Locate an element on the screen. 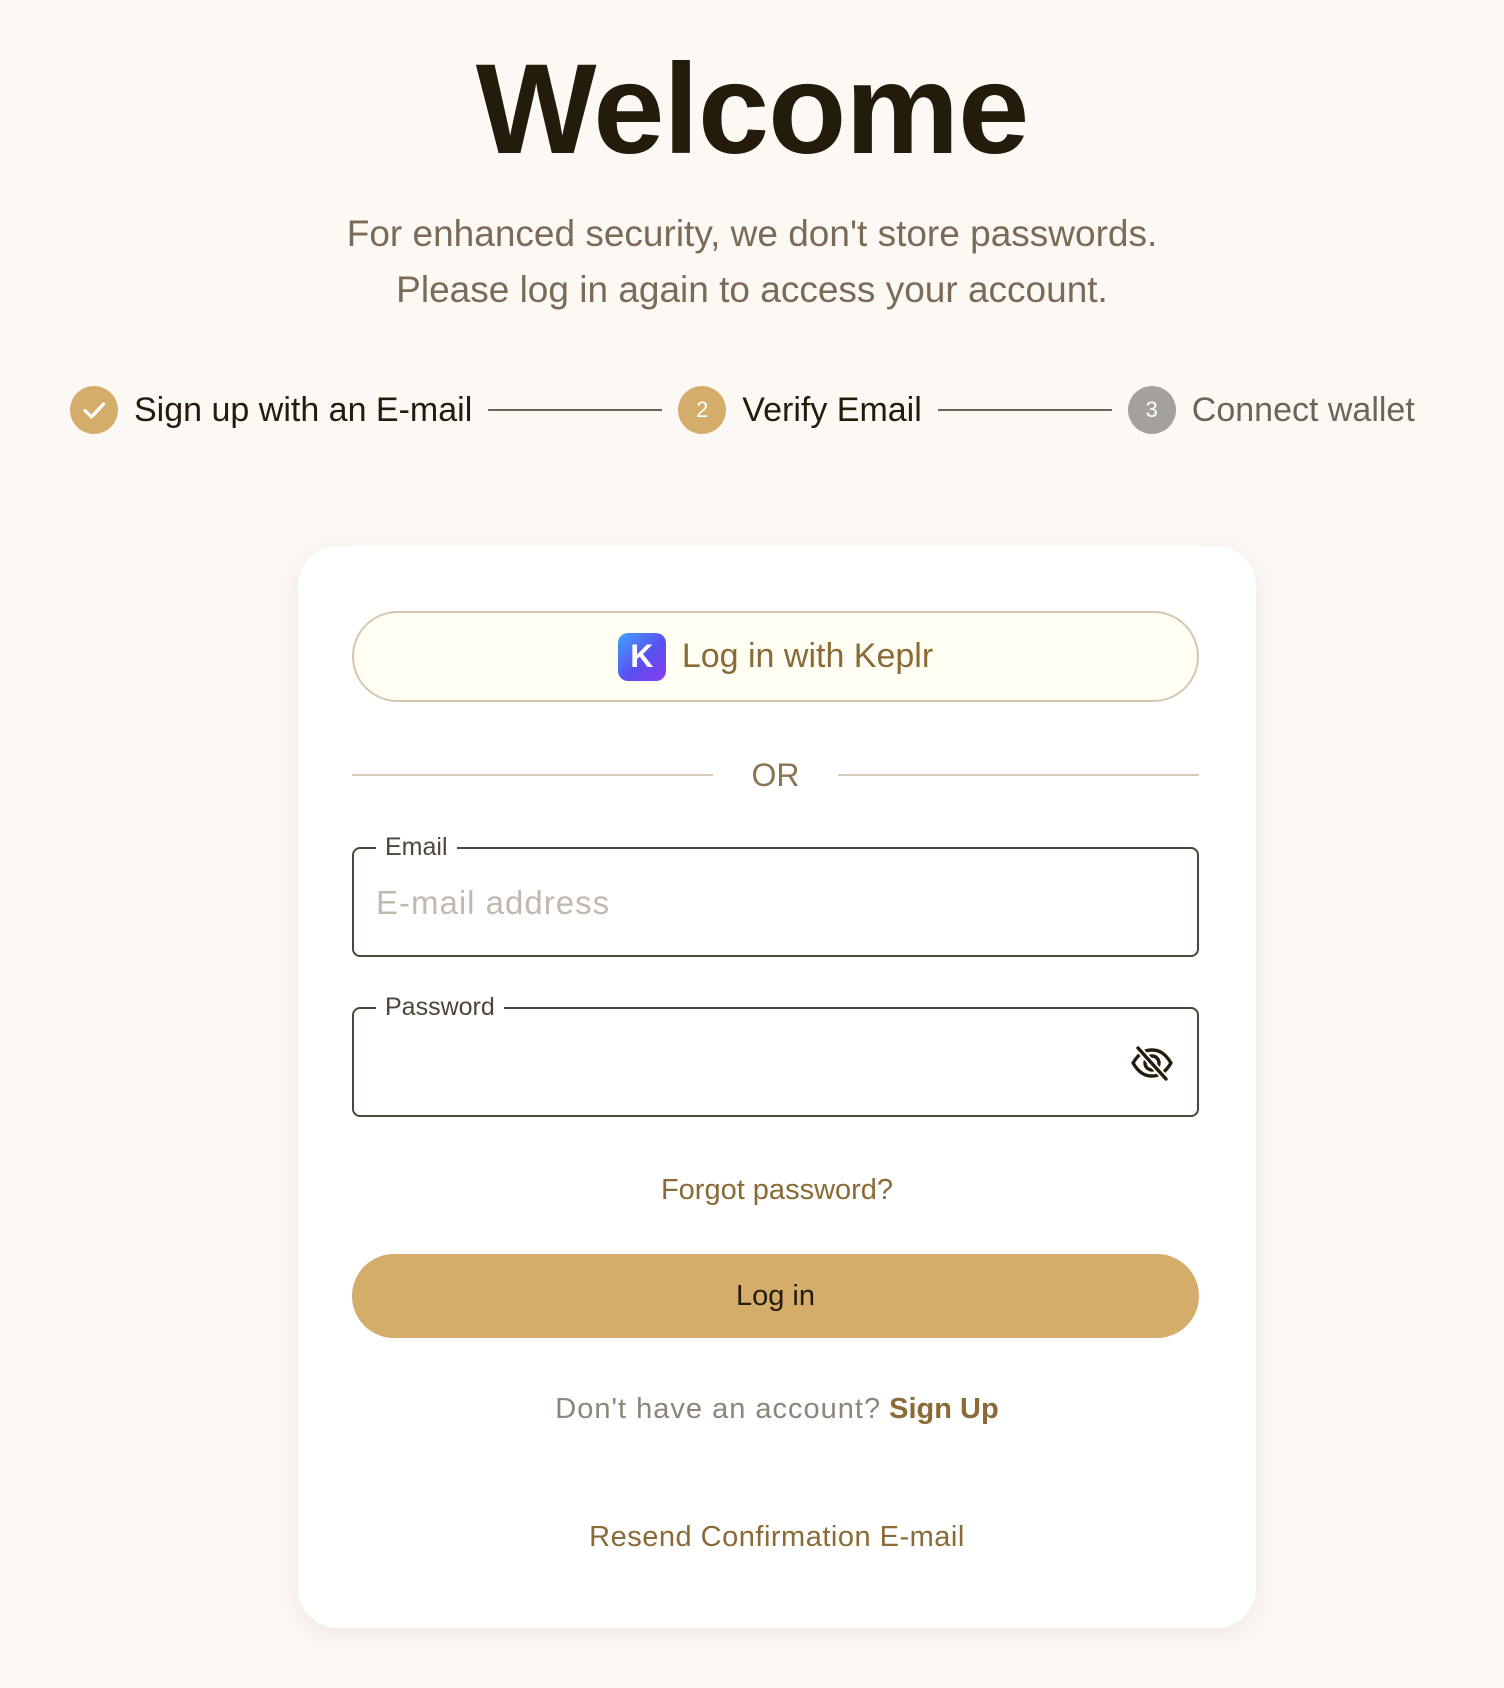 The height and width of the screenshot is (1688, 1504). signup-prompt: Don't have an account? Sign Up is located at coordinates (777, 1409).